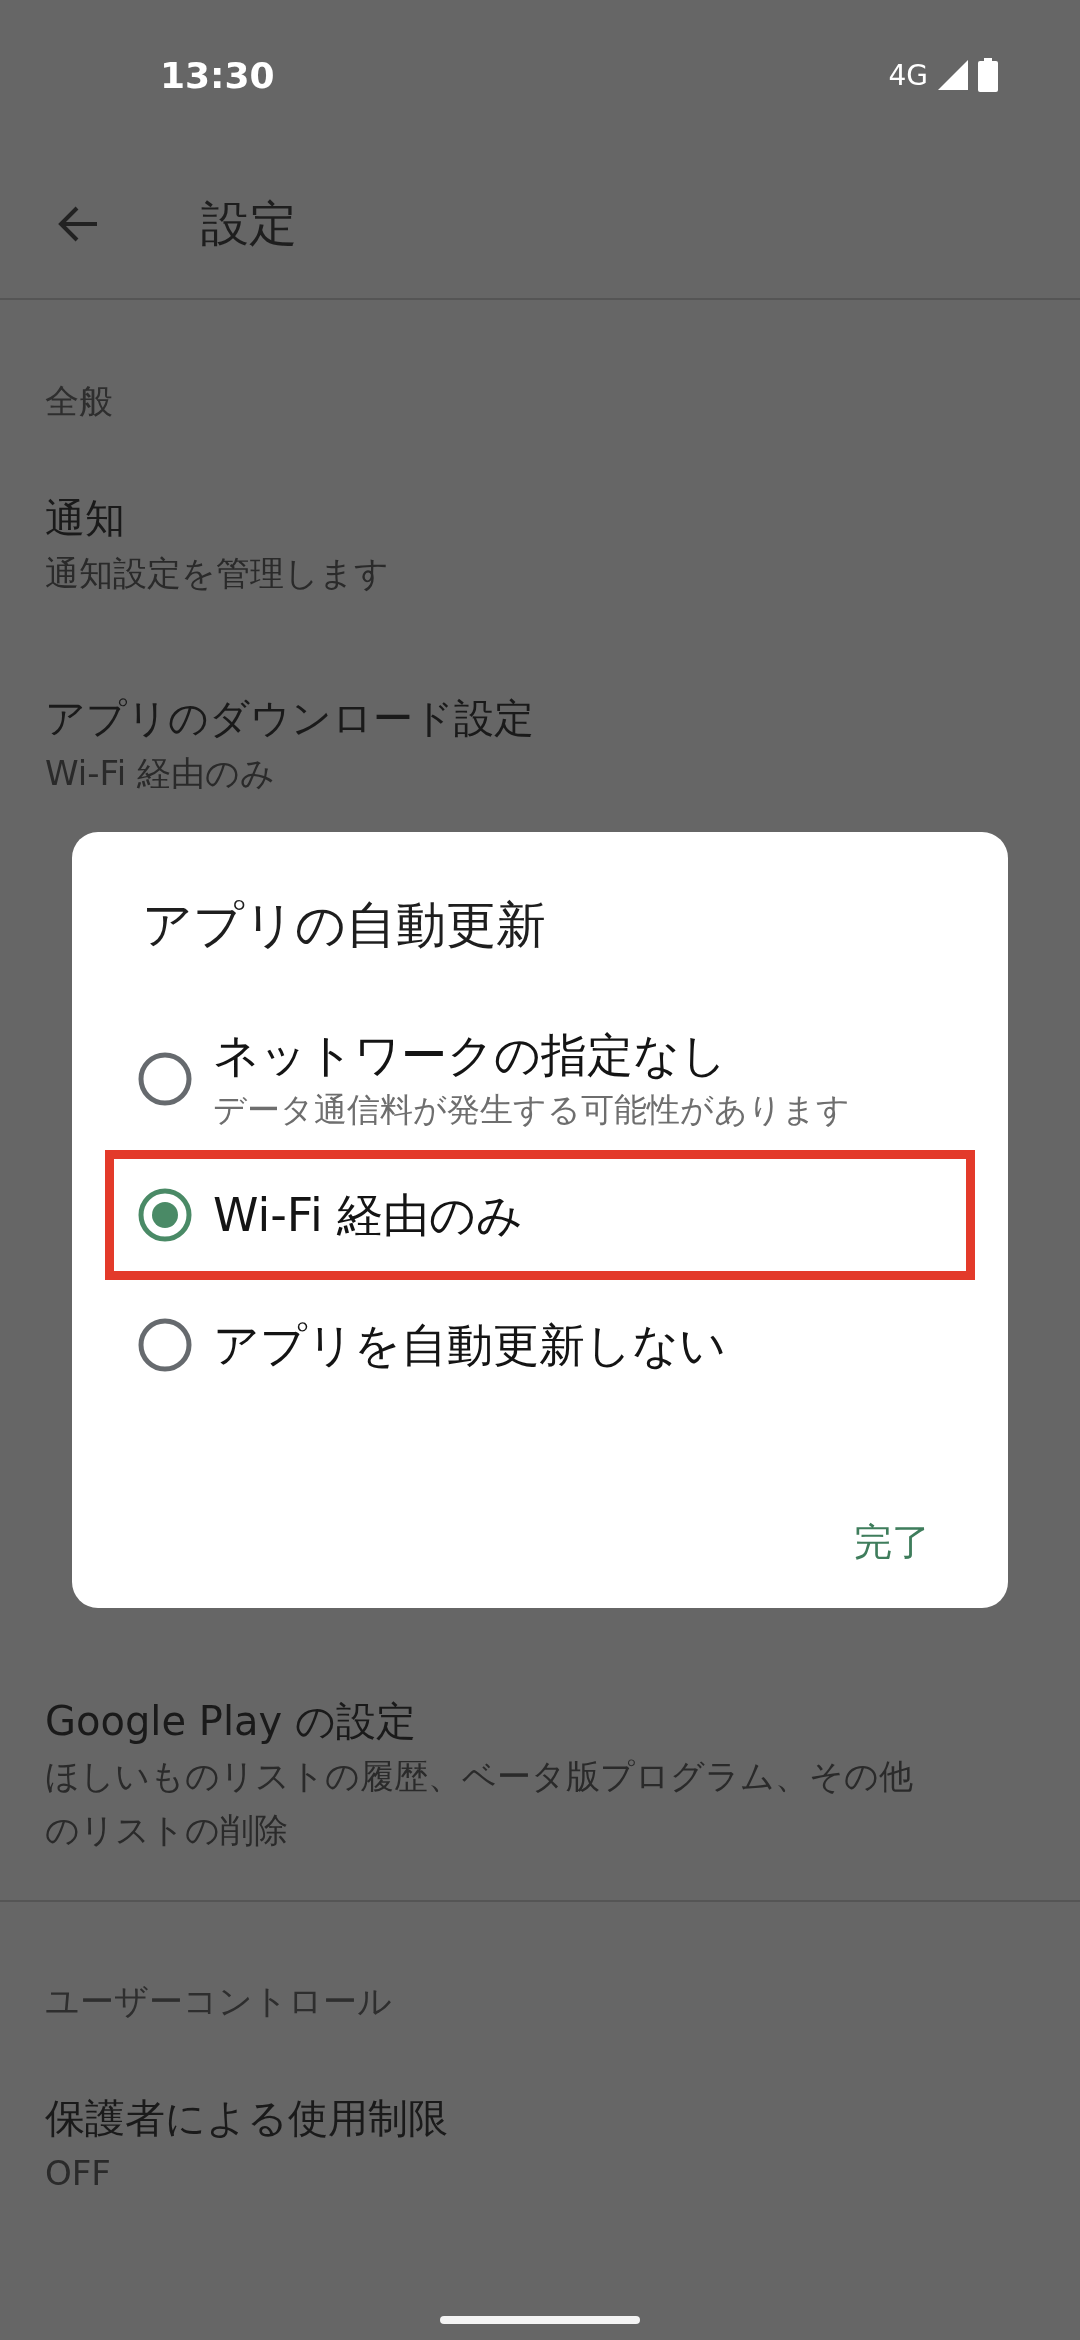  Describe the element at coordinates (540, 545) in the screenshot. I see `settings-item: 通知 通知設定を管理します` at that location.